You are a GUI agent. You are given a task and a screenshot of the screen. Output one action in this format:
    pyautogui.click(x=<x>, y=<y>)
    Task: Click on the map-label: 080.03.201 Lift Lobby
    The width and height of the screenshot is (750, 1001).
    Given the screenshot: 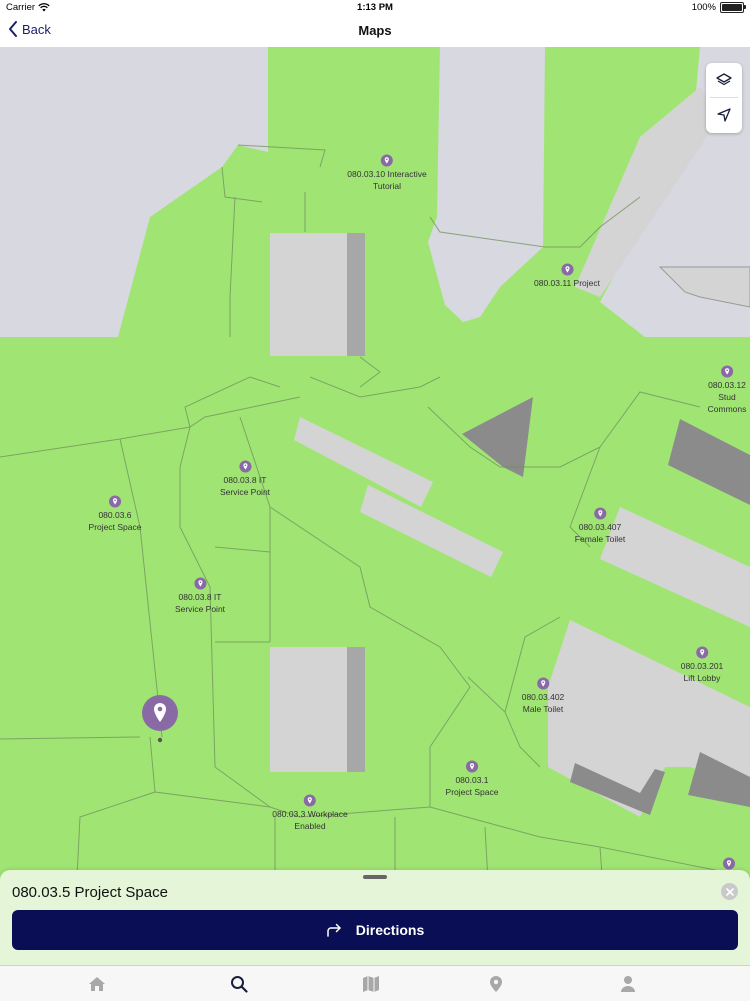 What is the action you would take?
    pyautogui.click(x=702, y=665)
    